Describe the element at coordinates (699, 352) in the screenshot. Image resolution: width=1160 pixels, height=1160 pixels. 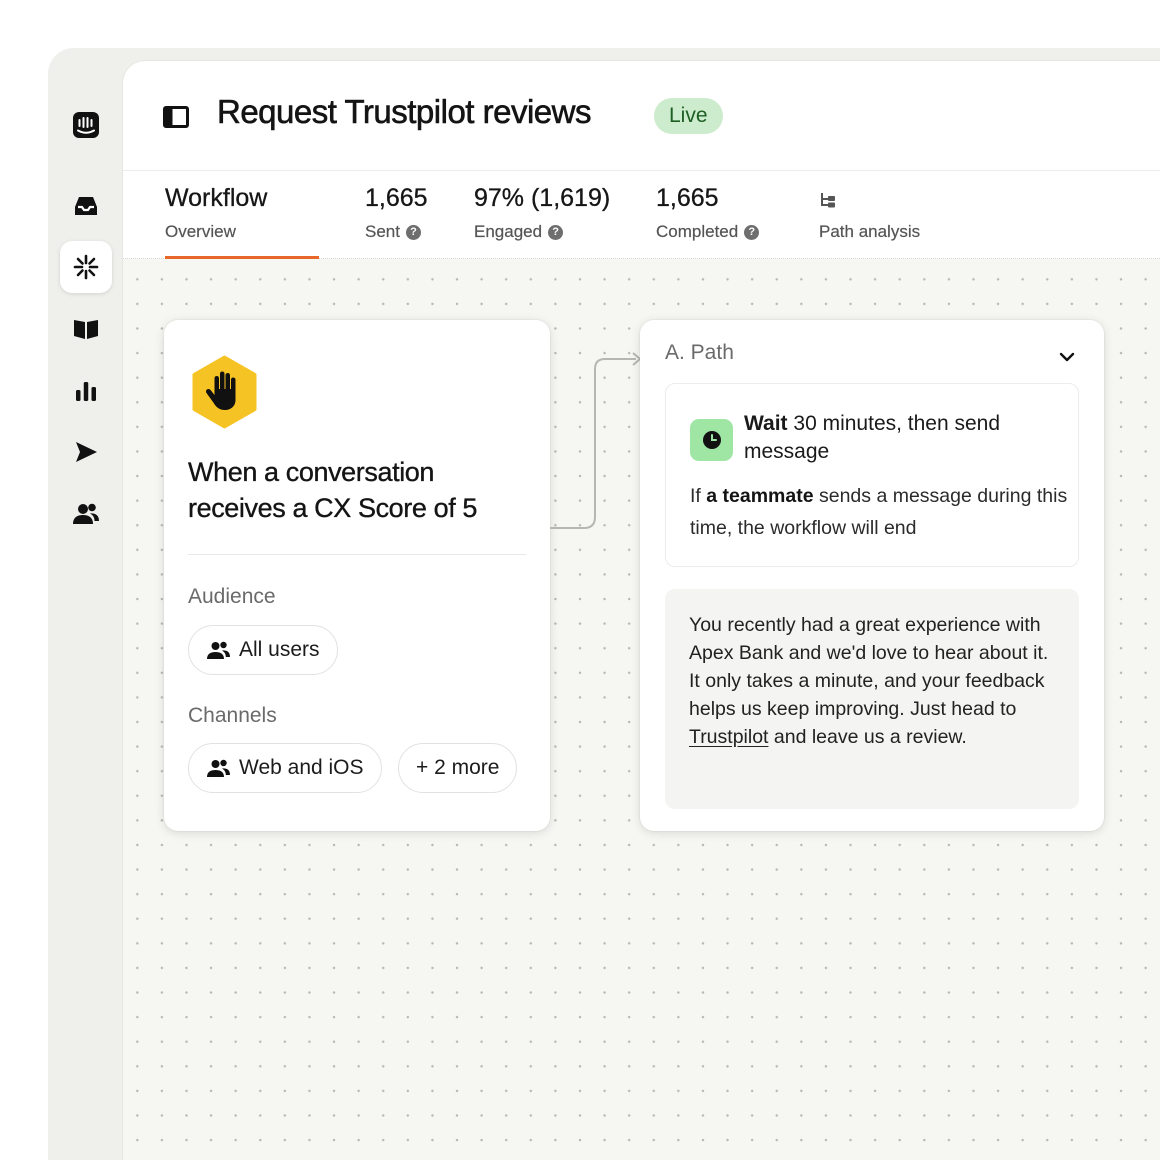
I see `path-title: A. Path` at that location.